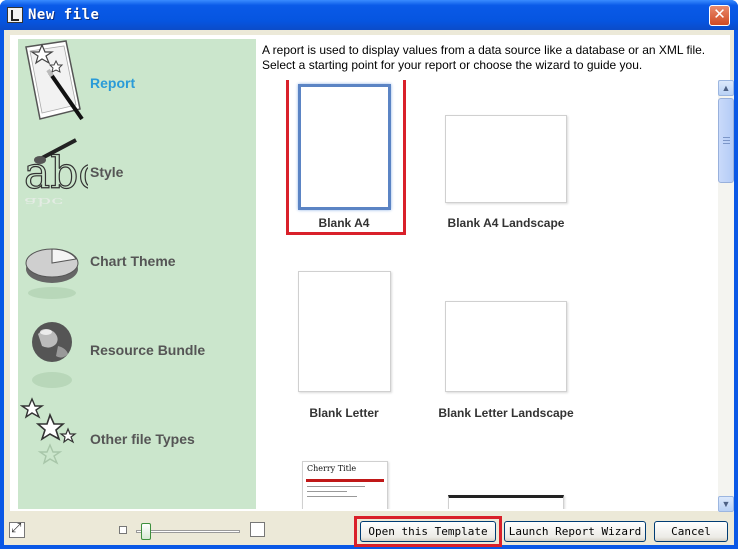 Image resolution: width=738 pixels, height=549 pixels. Describe the element at coordinates (137, 172) in the screenshot. I see `sidebar-item-style: abc abc Style` at that location.